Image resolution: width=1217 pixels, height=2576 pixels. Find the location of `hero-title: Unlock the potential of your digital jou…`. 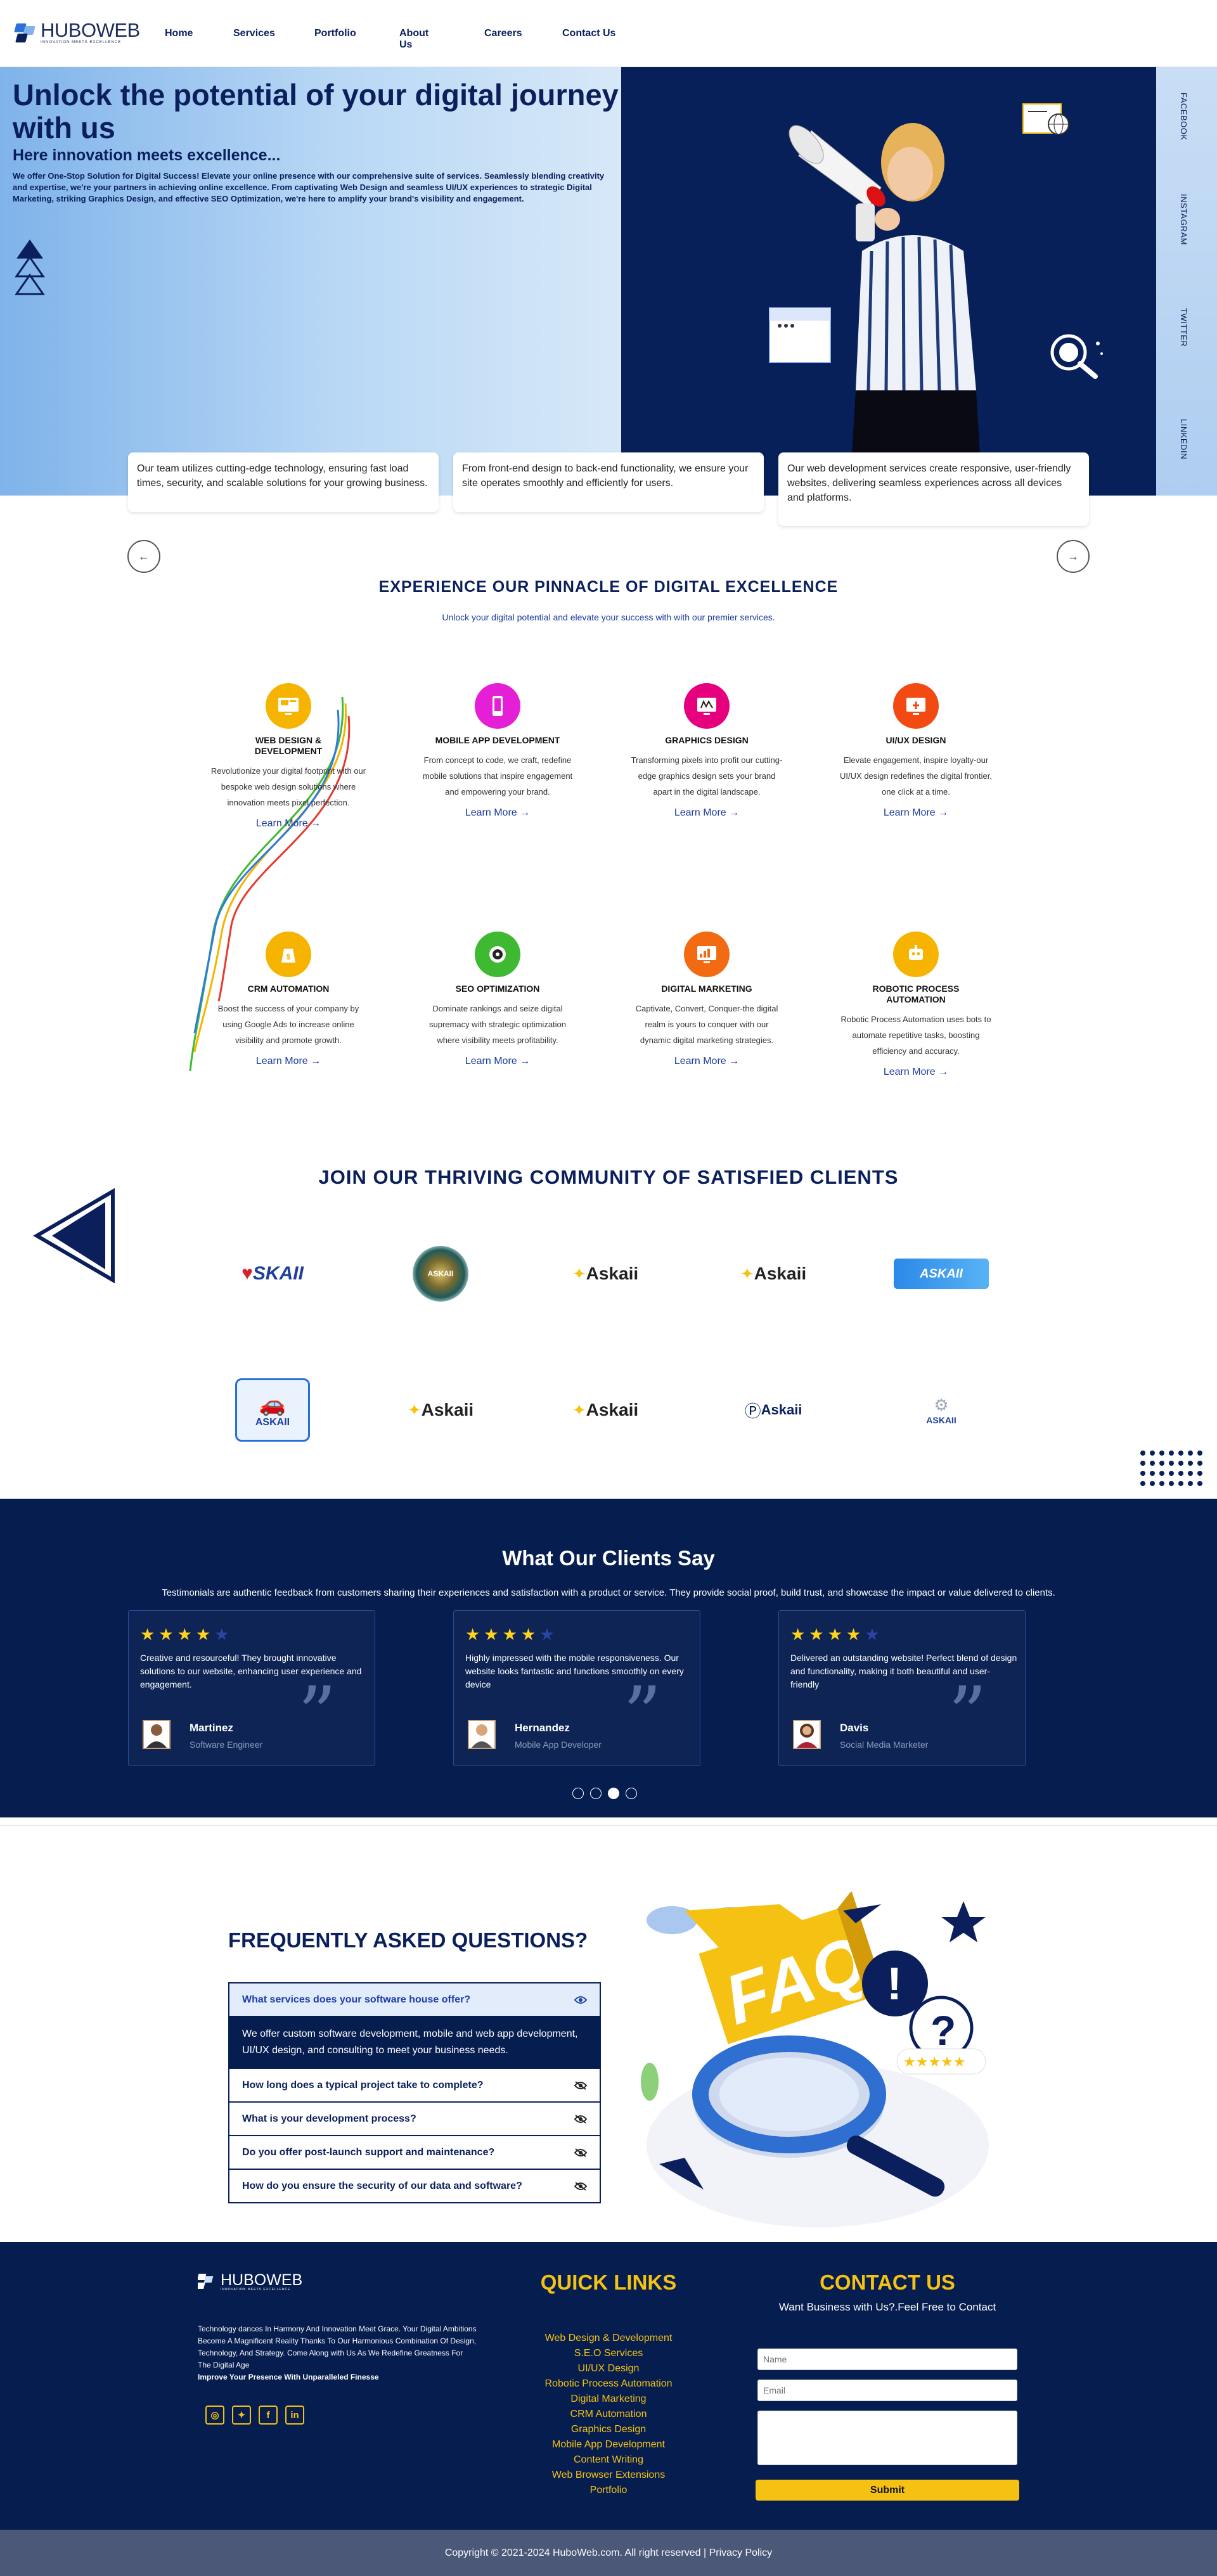

hero-title: Unlock the potential of your digital jou… is located at coordinates (316, 111).